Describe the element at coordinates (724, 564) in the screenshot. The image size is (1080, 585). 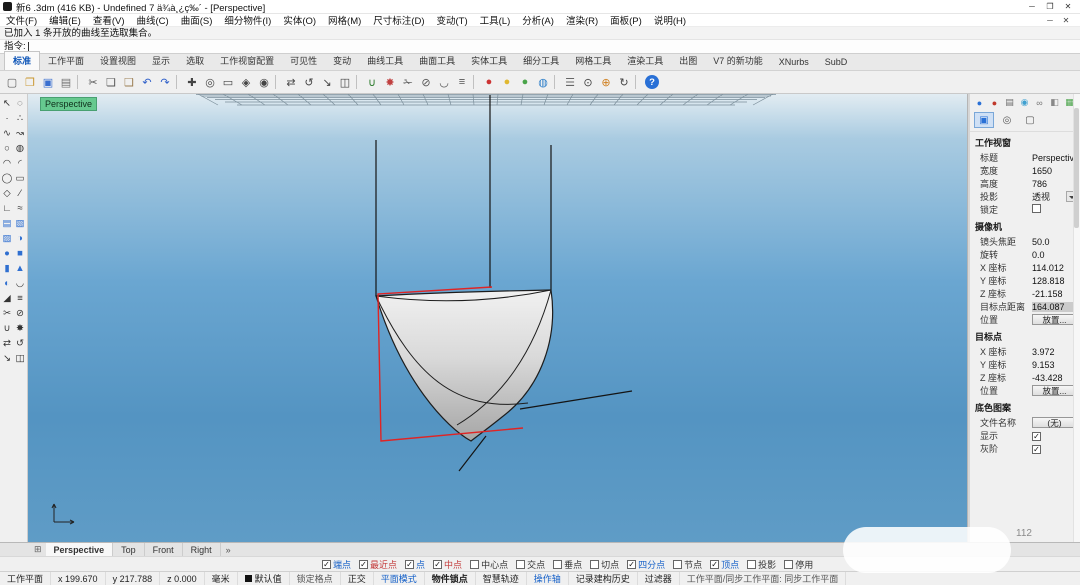
I see `osnap-toggle: ✓ 顶点` at that location.